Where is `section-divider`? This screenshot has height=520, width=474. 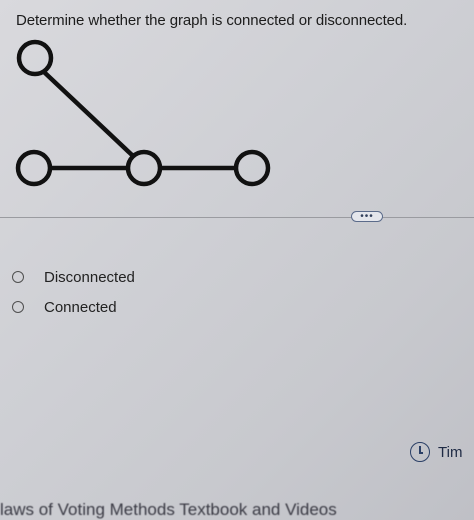
section-divider is located at coordinates (237, 217).